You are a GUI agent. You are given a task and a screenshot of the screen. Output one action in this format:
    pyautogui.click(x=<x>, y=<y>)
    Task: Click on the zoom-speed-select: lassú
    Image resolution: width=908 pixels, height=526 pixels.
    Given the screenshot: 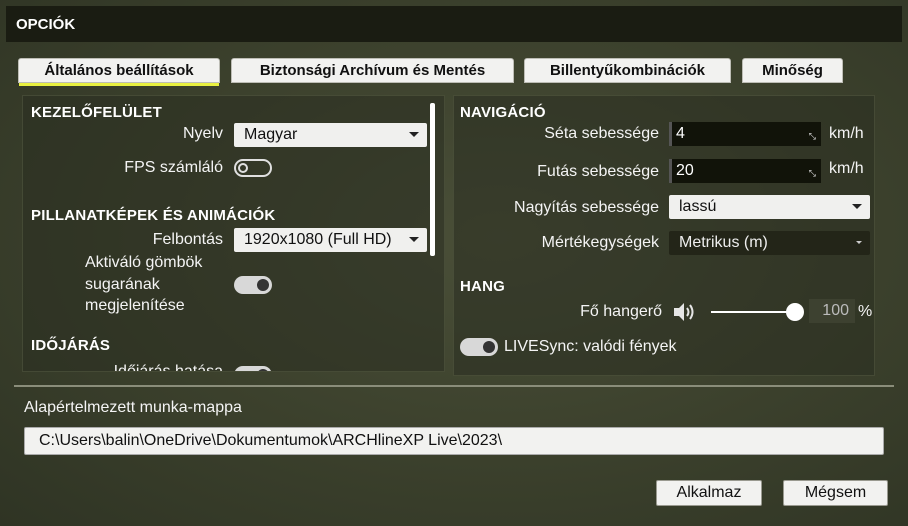 What is the action you would take?
    pyautogui.click(x=769, y=207)
    